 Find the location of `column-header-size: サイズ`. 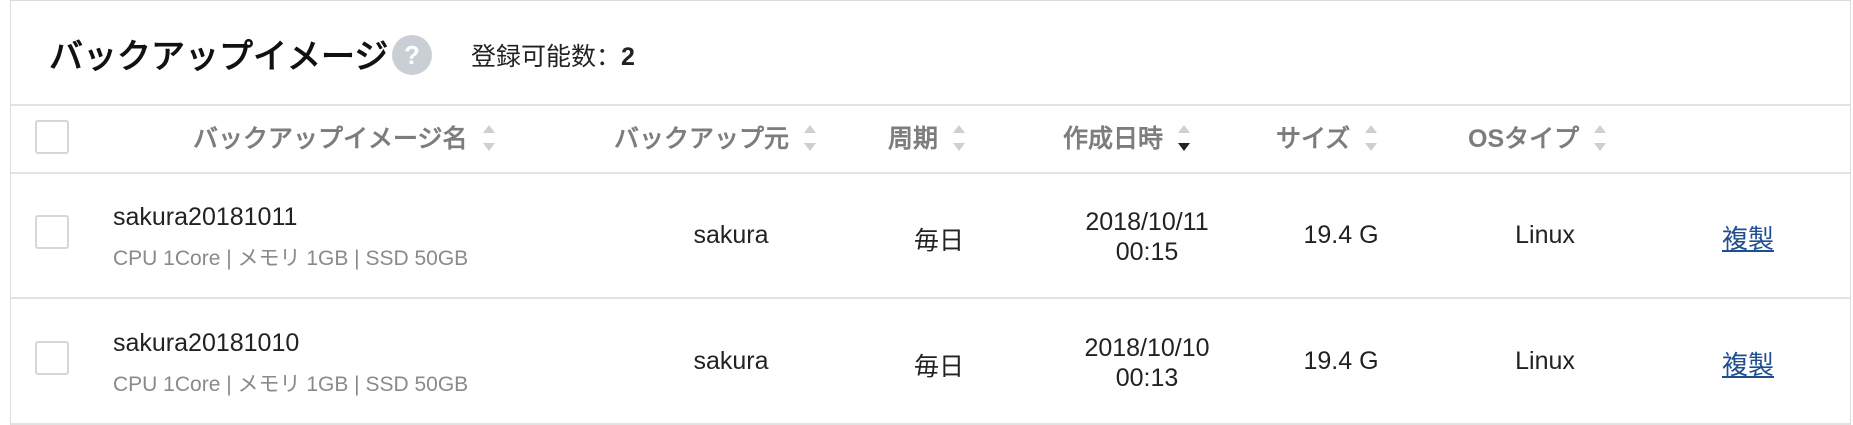

column-header-size: サイズ is located at coordinates (1327, 139).